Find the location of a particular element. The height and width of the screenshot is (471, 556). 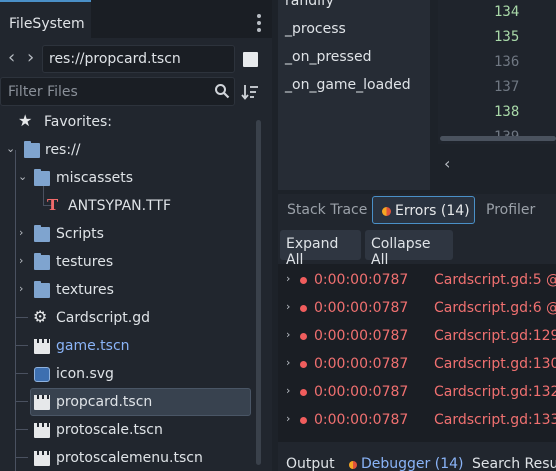

sort-icon is located at coordinates (250, 92).